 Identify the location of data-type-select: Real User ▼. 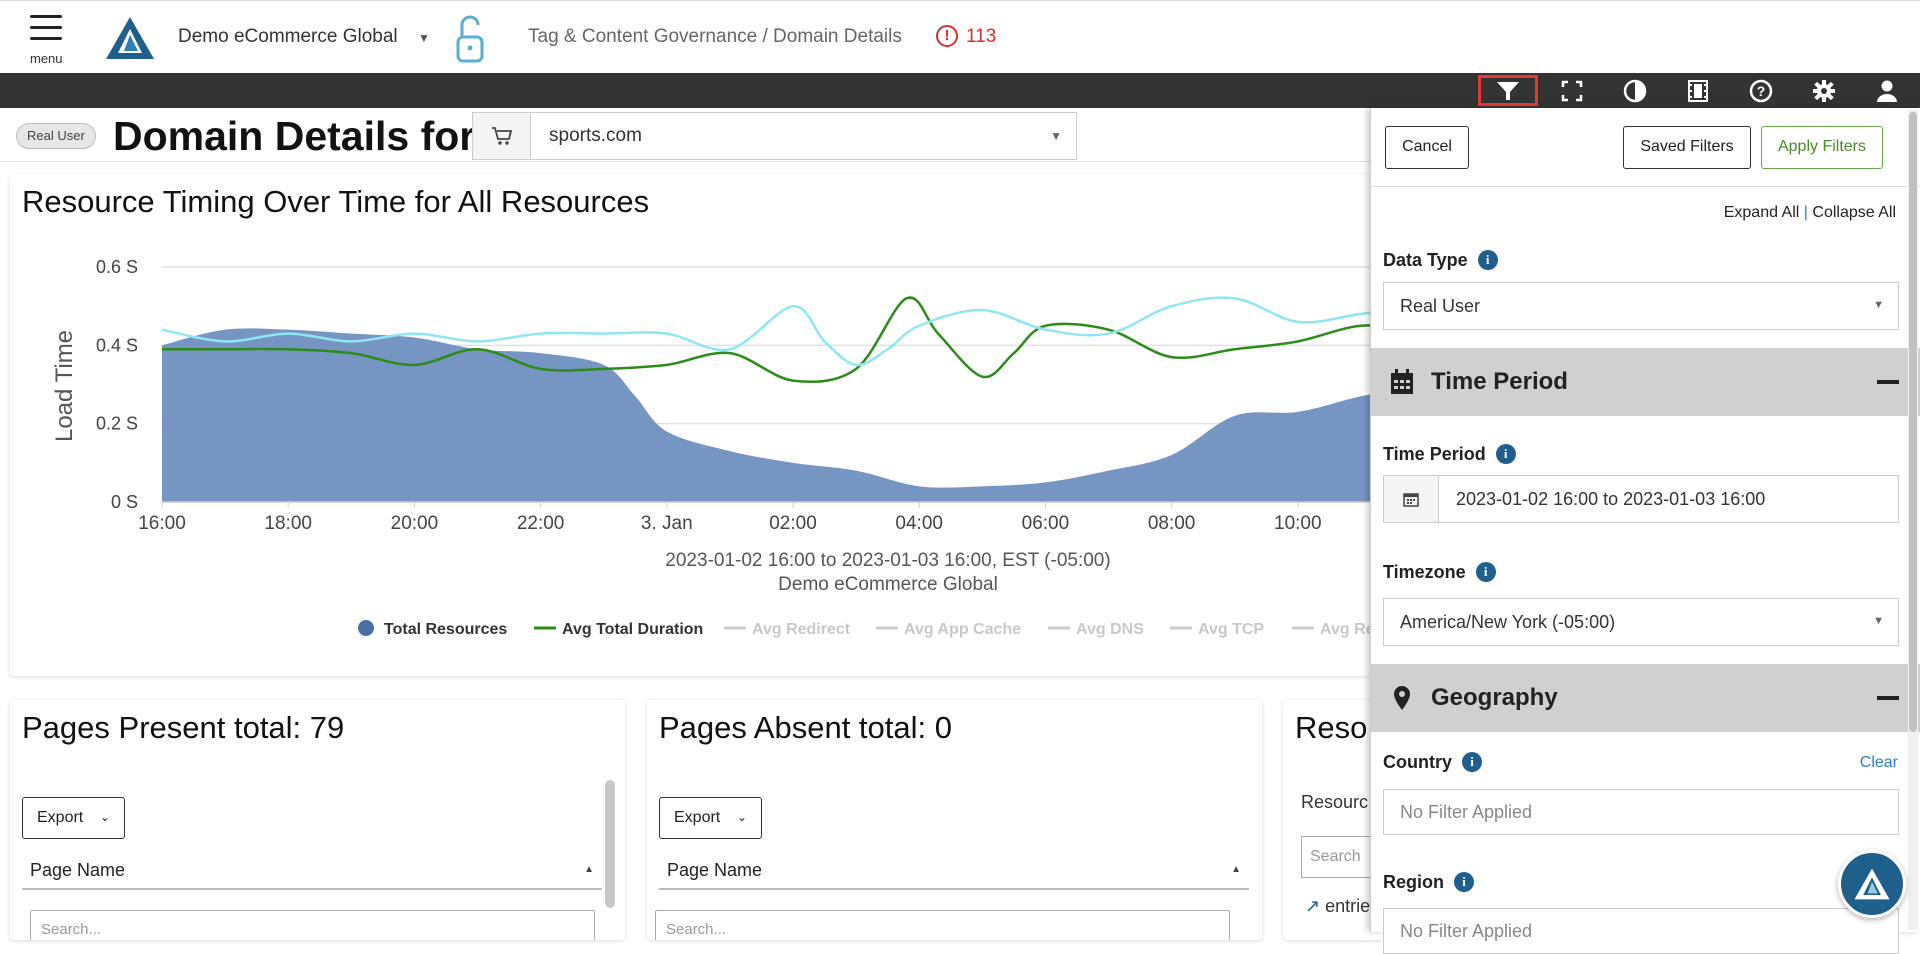
(1641, 306).